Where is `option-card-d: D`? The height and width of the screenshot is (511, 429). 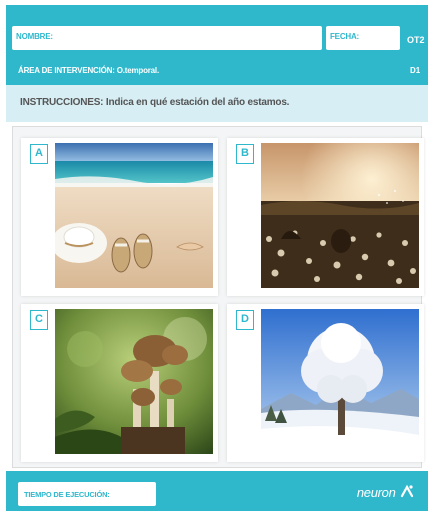 option-card-d: D is located at coordinates (325, 383).